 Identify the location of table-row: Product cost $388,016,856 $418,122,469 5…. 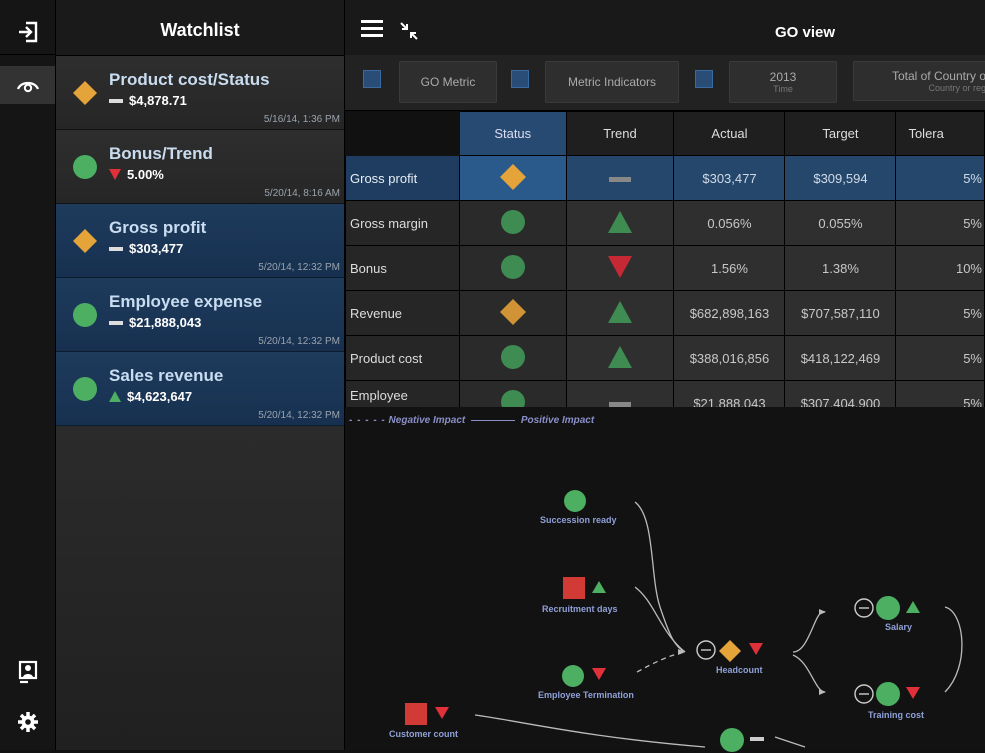
(665, 358).